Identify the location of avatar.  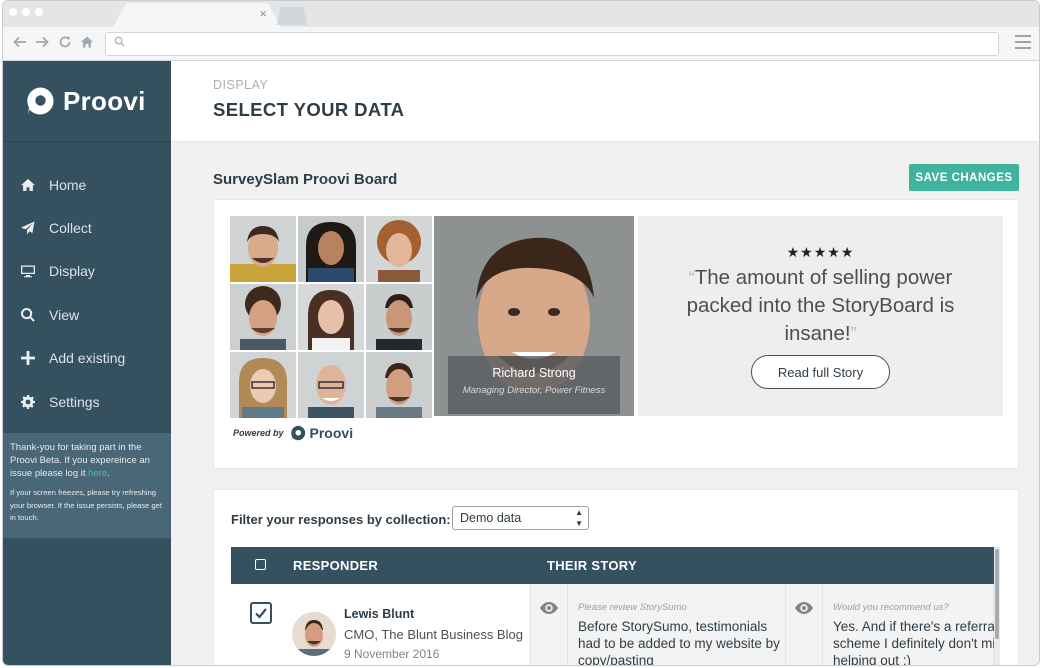
(314, 634).